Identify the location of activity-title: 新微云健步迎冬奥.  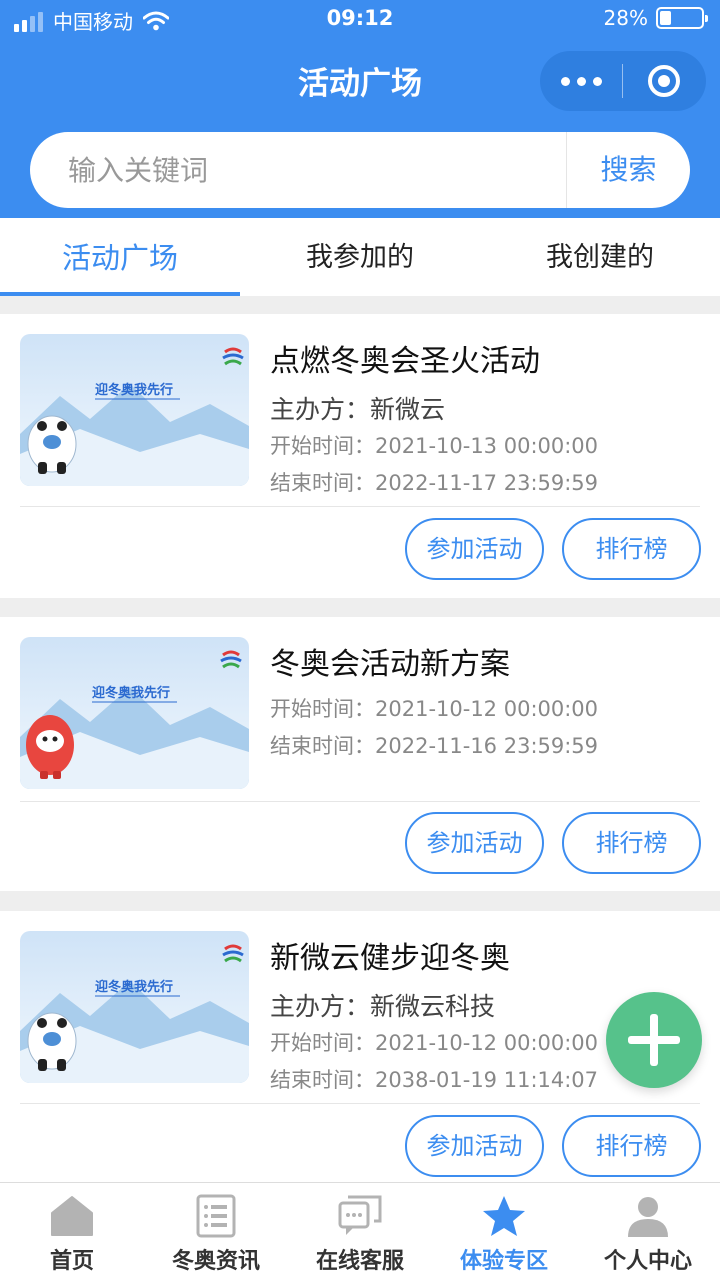
(390, 958).